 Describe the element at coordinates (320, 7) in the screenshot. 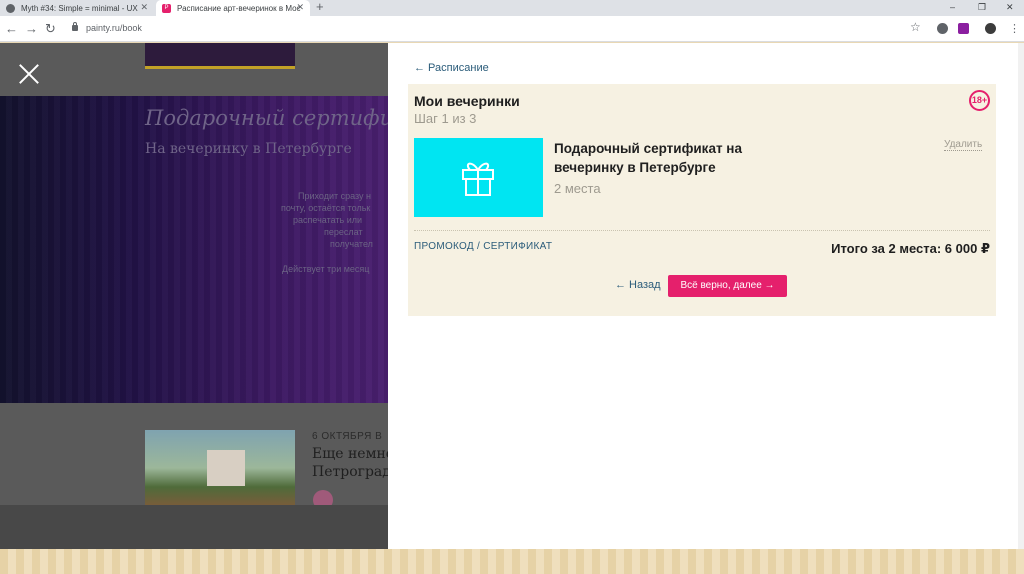

I see `new-tab-button: +` at that location.